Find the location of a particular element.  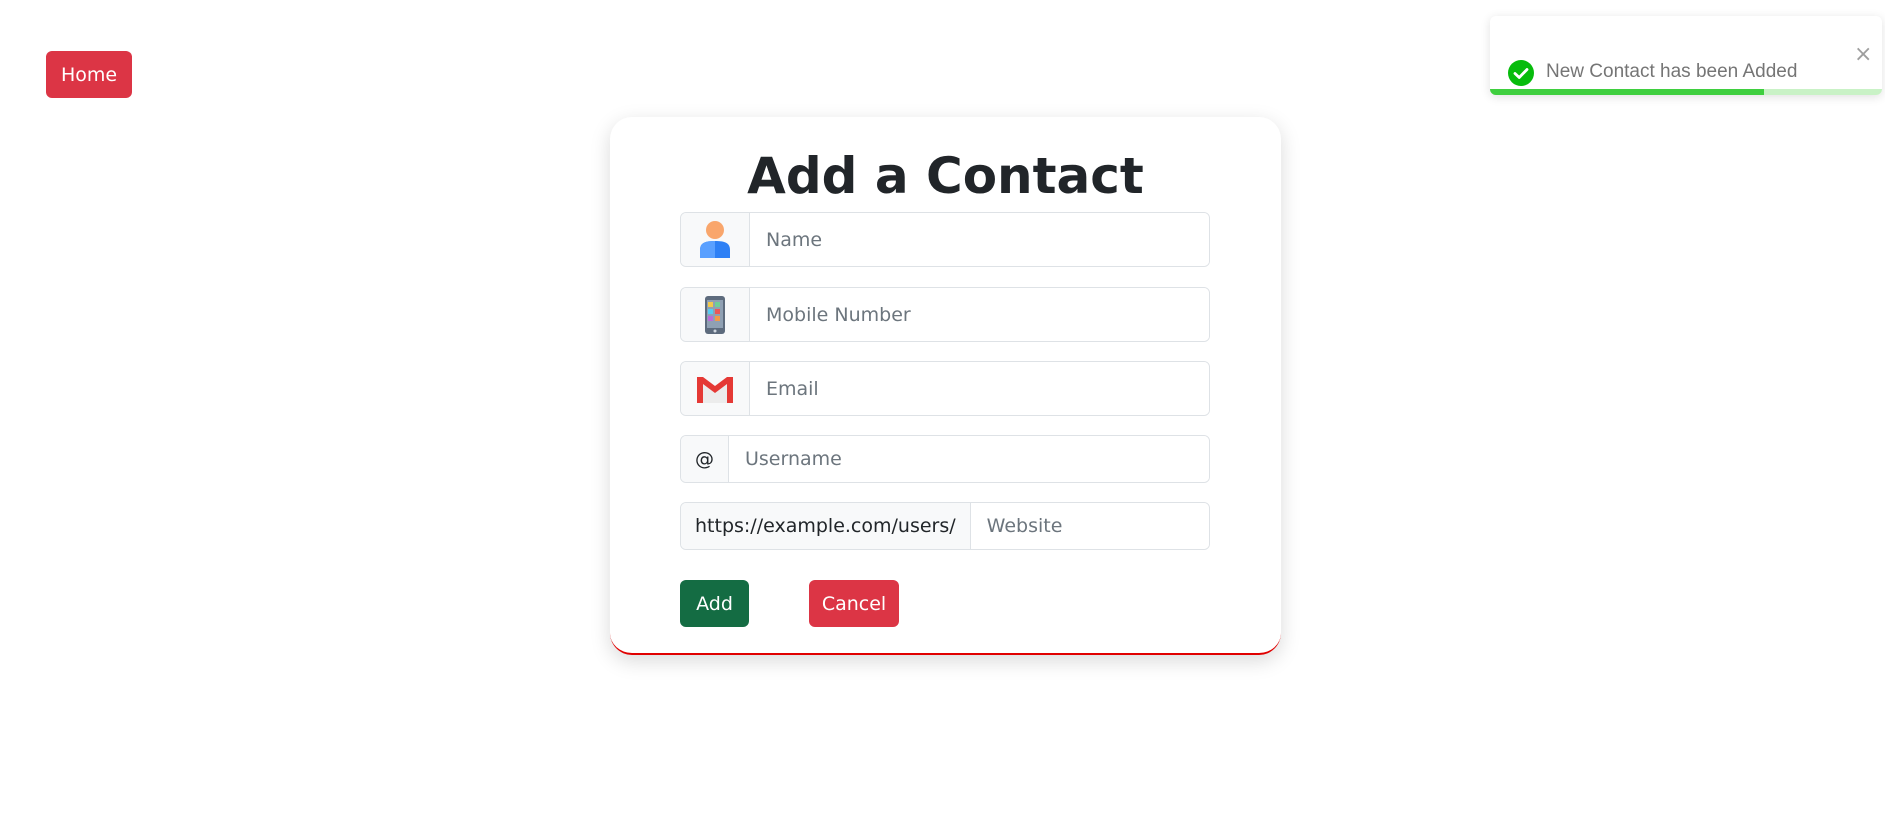

close-icon: × is located at coordinates (1863, 55).